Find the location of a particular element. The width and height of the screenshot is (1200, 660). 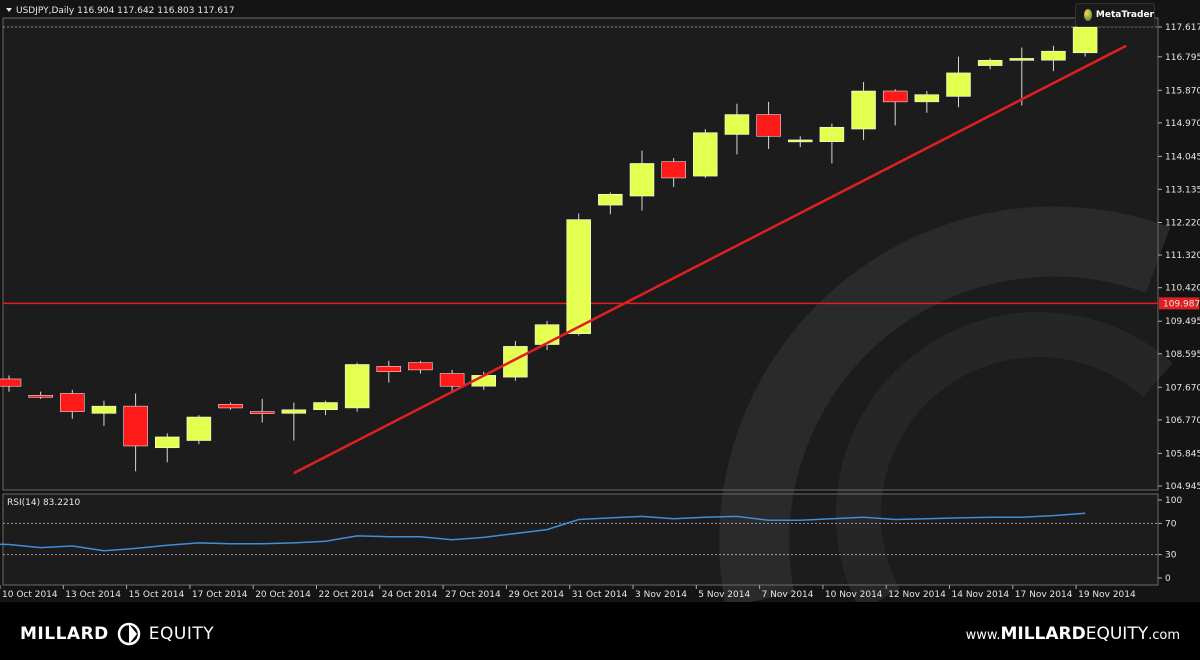

date-tick-label: 22 Oct 2014 is located at coordinates (347, 595).